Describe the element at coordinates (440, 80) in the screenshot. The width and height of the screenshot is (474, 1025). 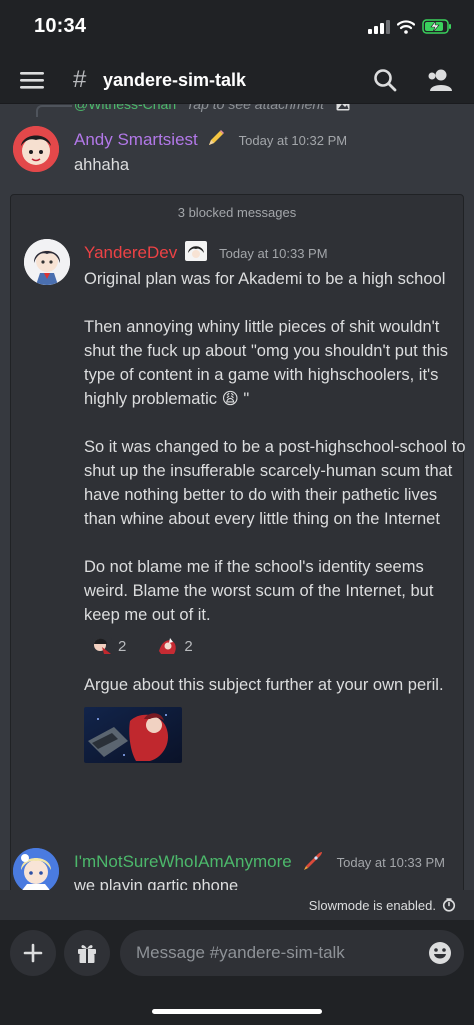
I see `members-icon` at that location.